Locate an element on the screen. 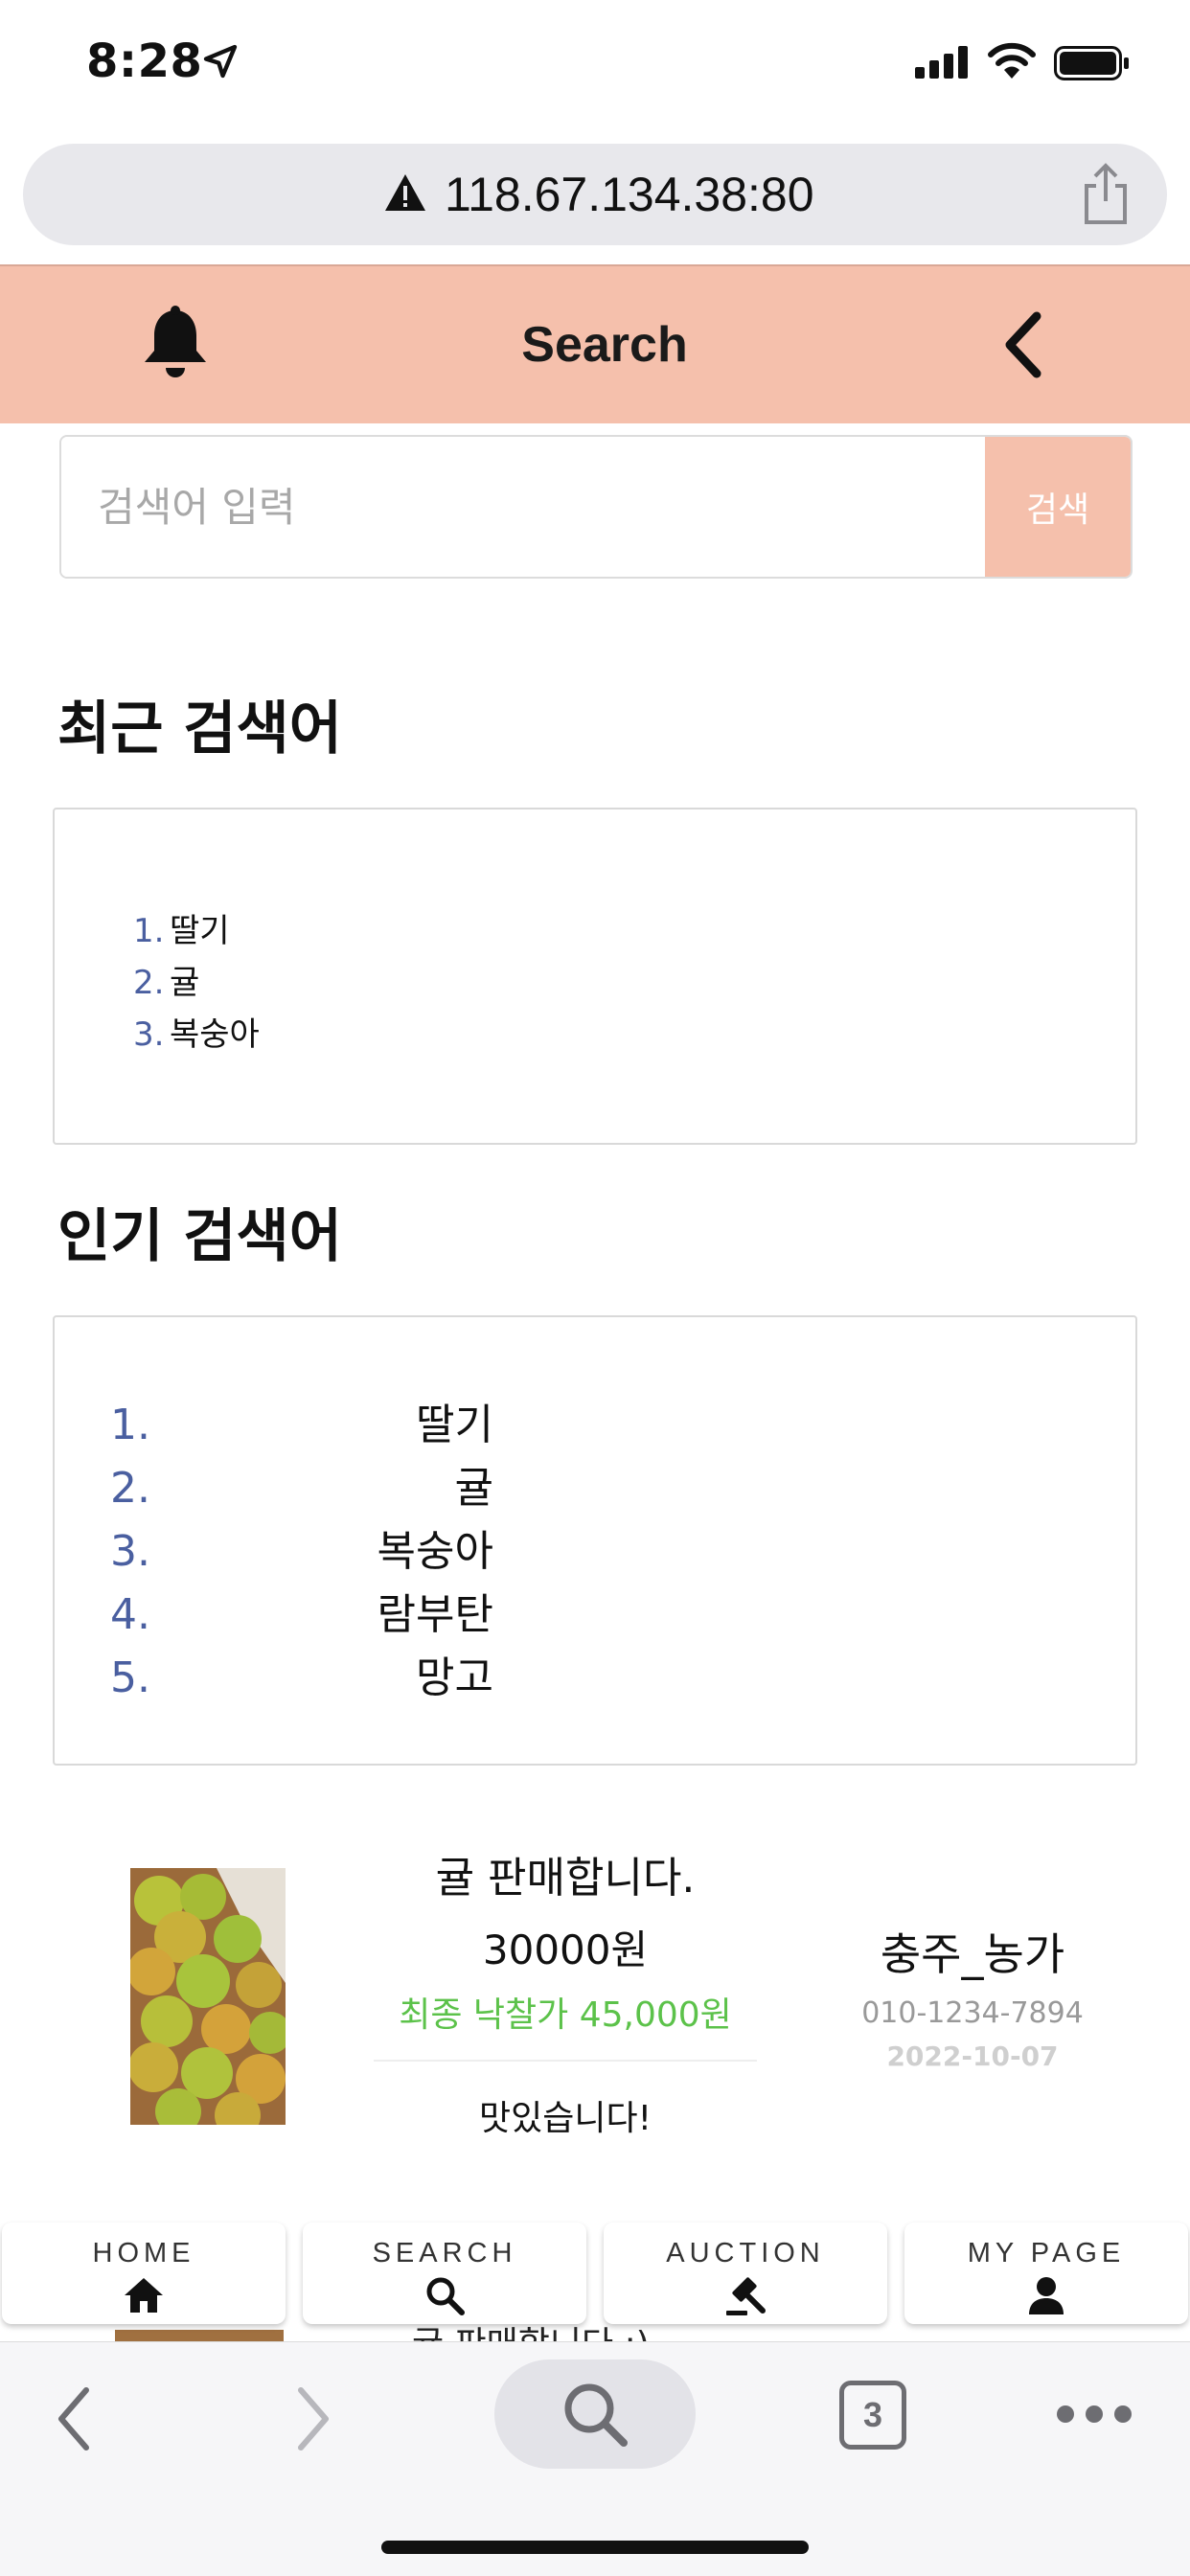 Image resolution: width=1190 pixels, height=2576 pixels. home-indicator is located at coordinates (595, 2547).